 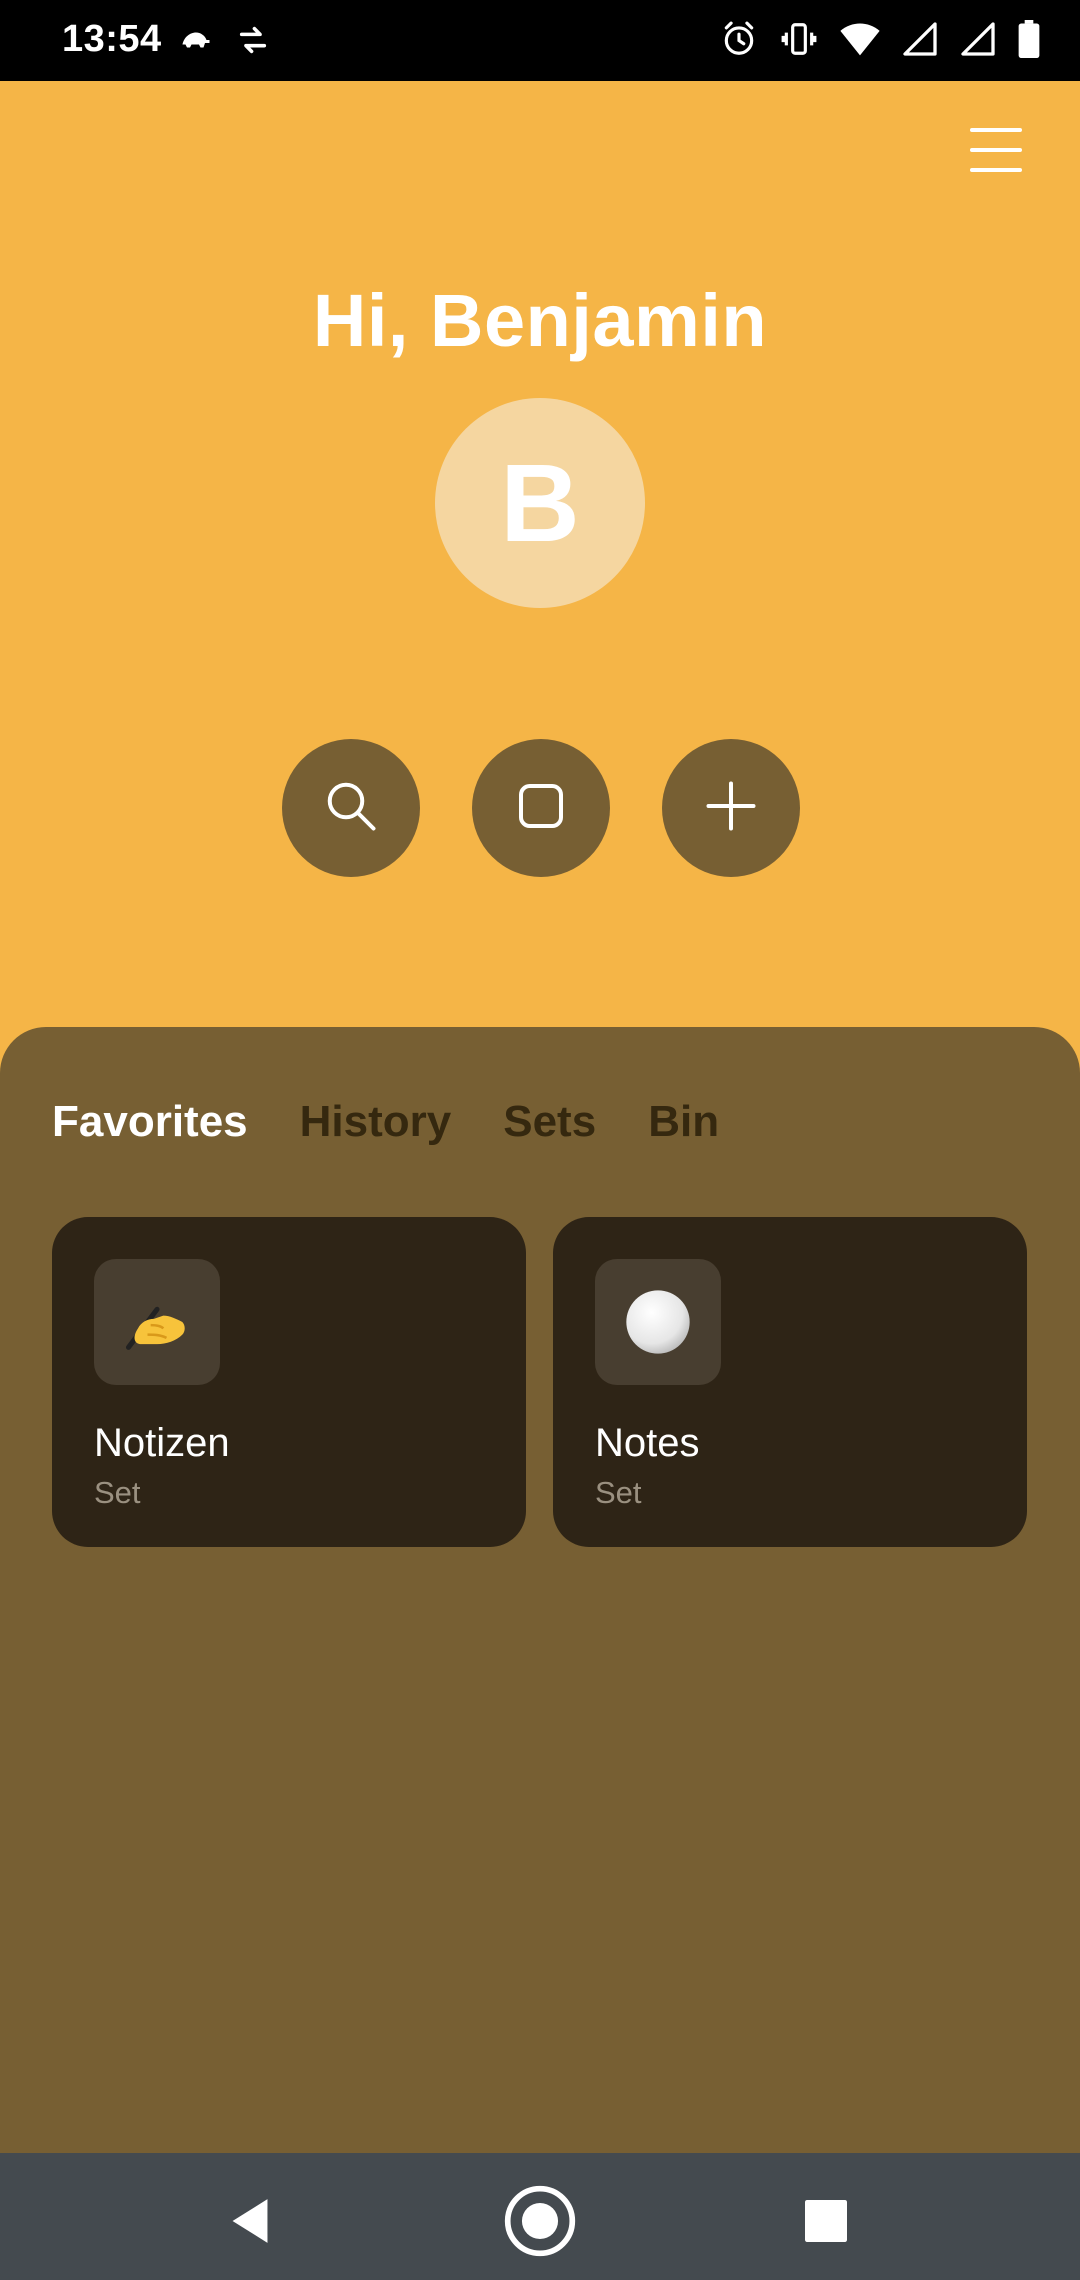 I want to click on status-right-icons, so click(x=880, y=39).